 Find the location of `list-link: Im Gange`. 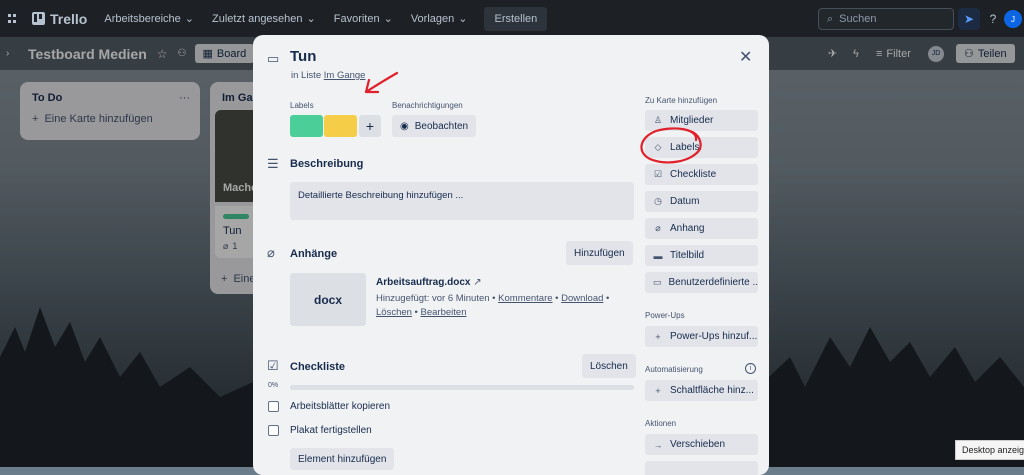

list-link: Im Gange is located at coordinates (345, 75).